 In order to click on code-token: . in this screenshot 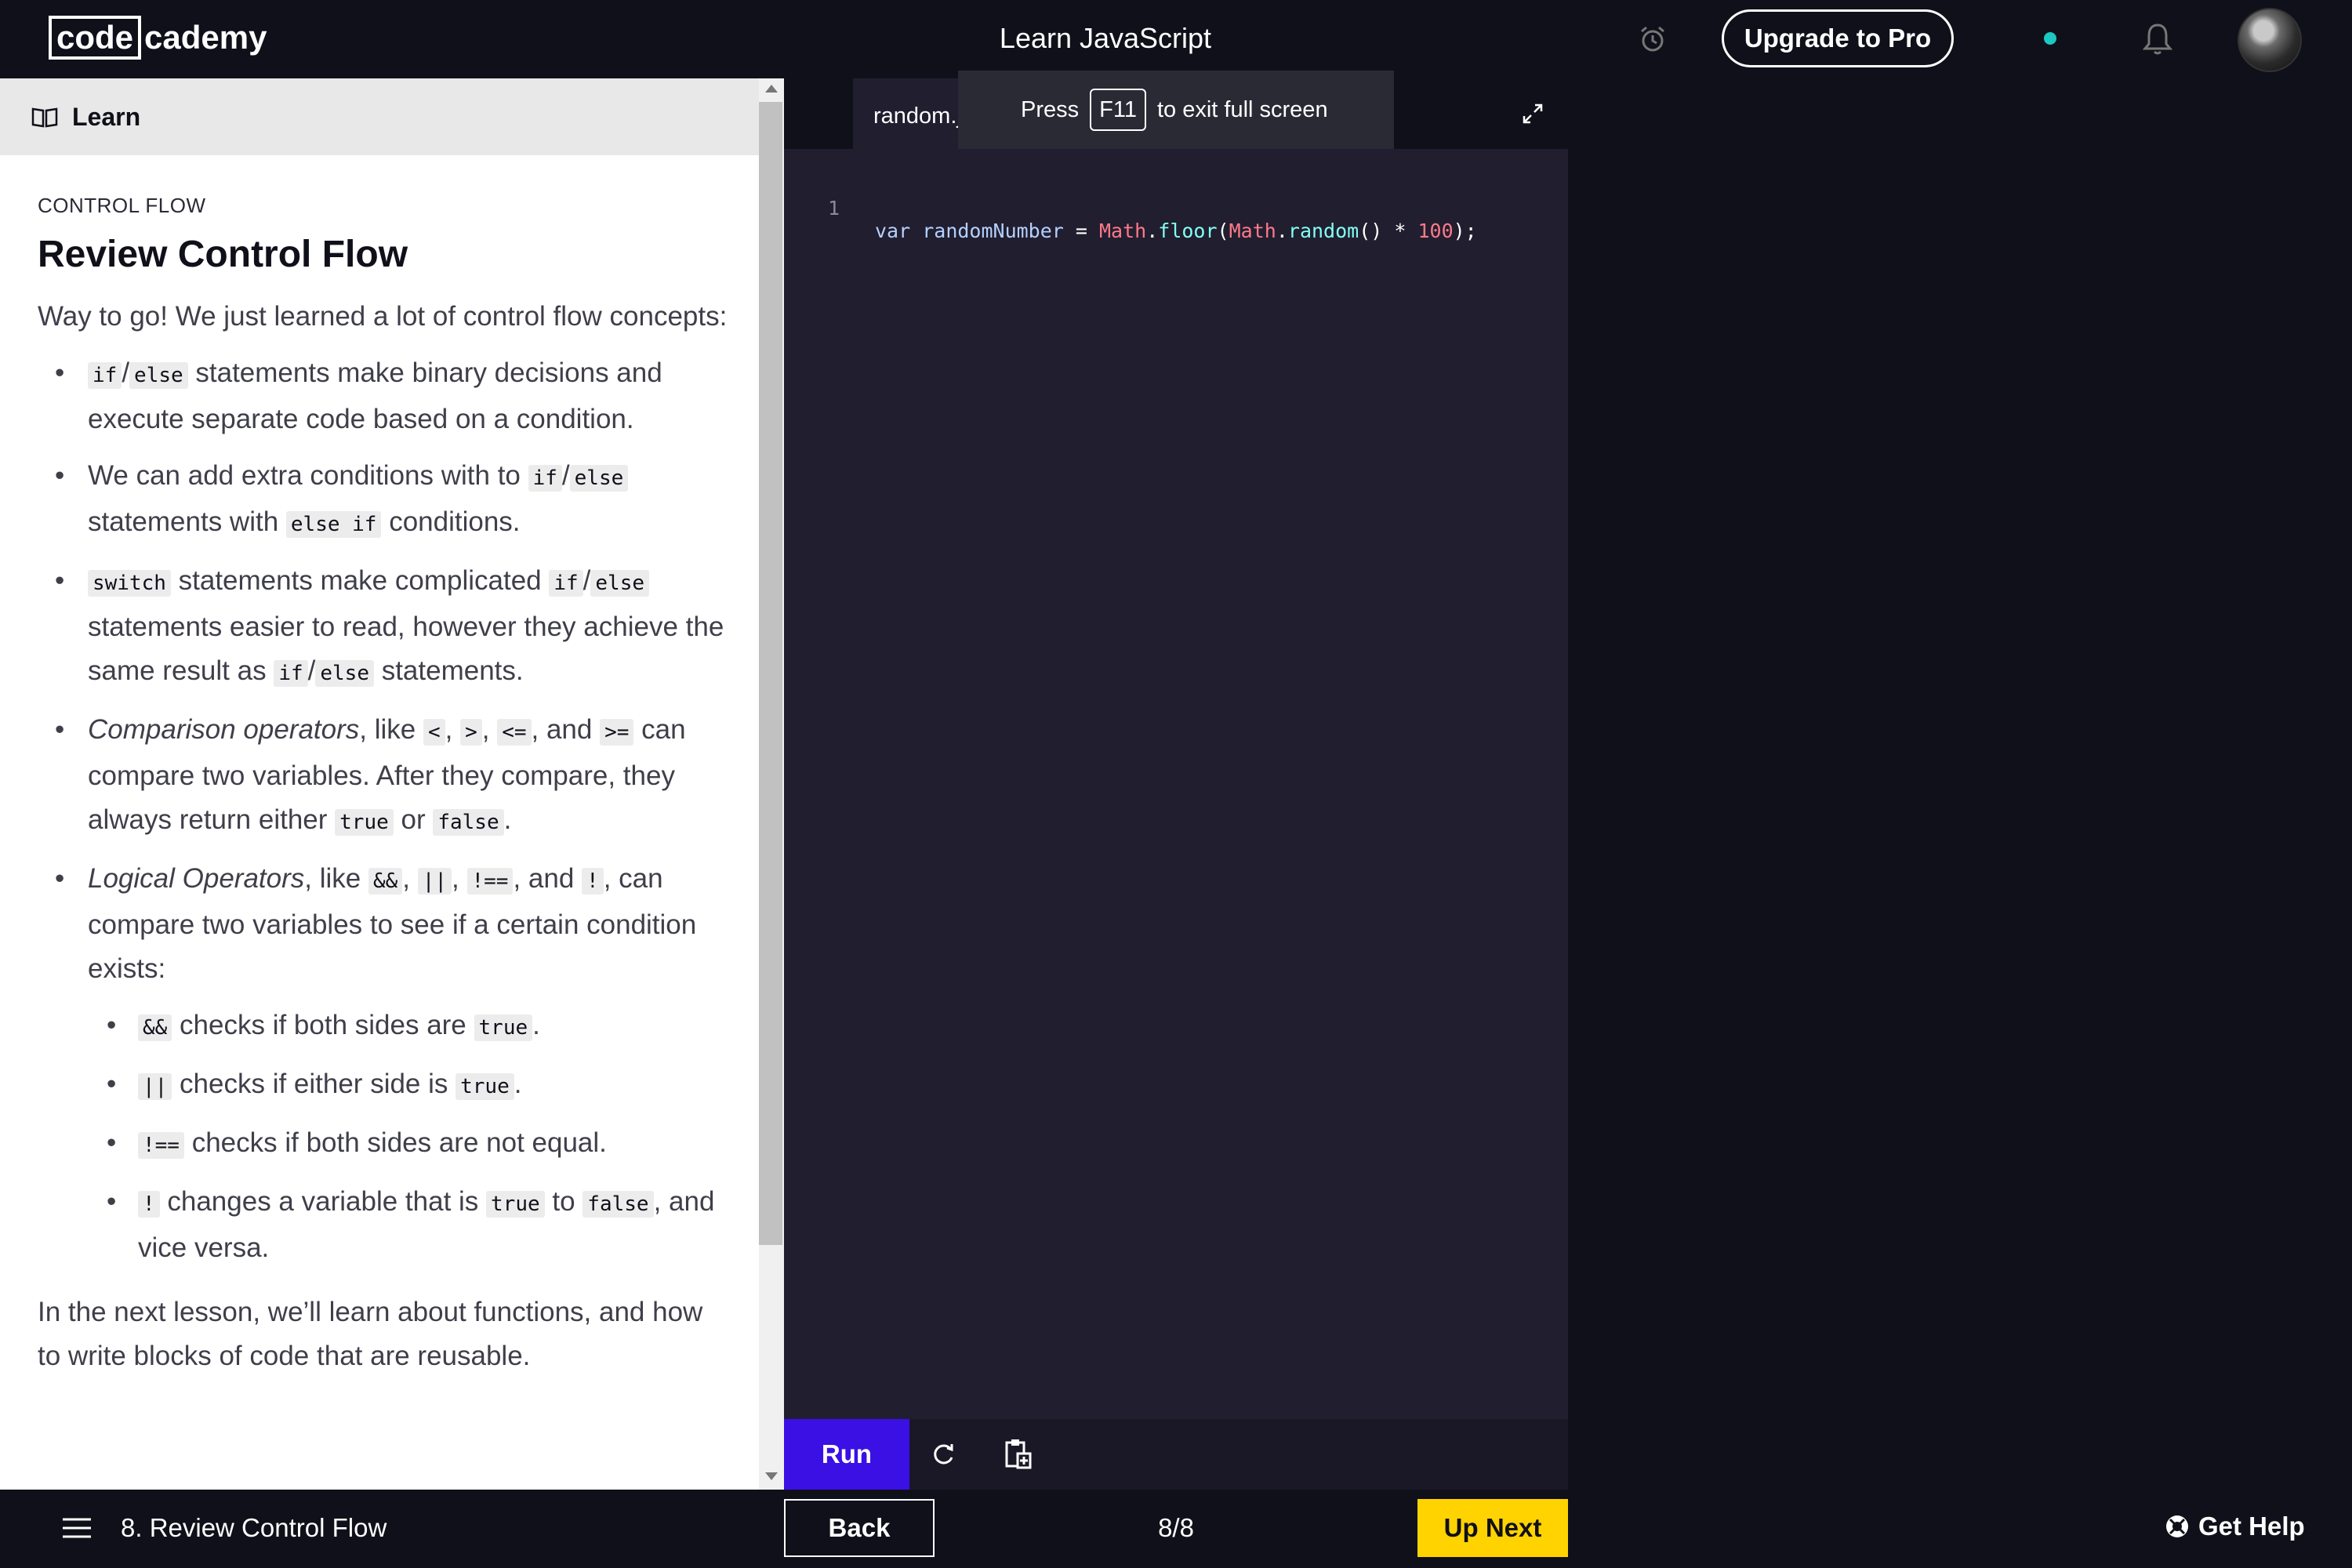, I will do `click(1152, 231)`.